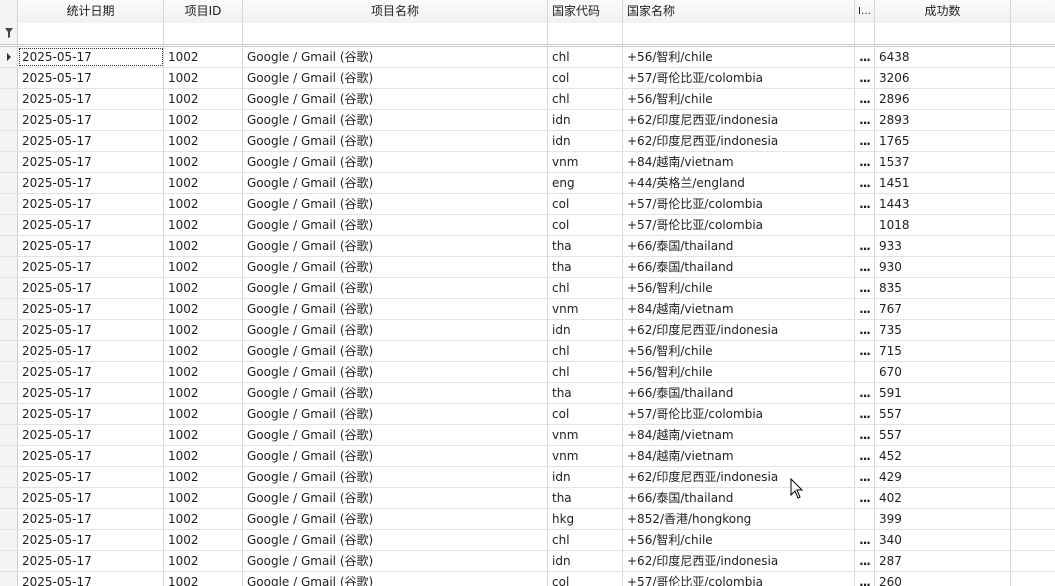 This screenshot has width=1055, height=586. What do you see at coordinates (943, 267) in the screenshot?
I see `cell-success-count: 930` at bounding box center [943, 267].